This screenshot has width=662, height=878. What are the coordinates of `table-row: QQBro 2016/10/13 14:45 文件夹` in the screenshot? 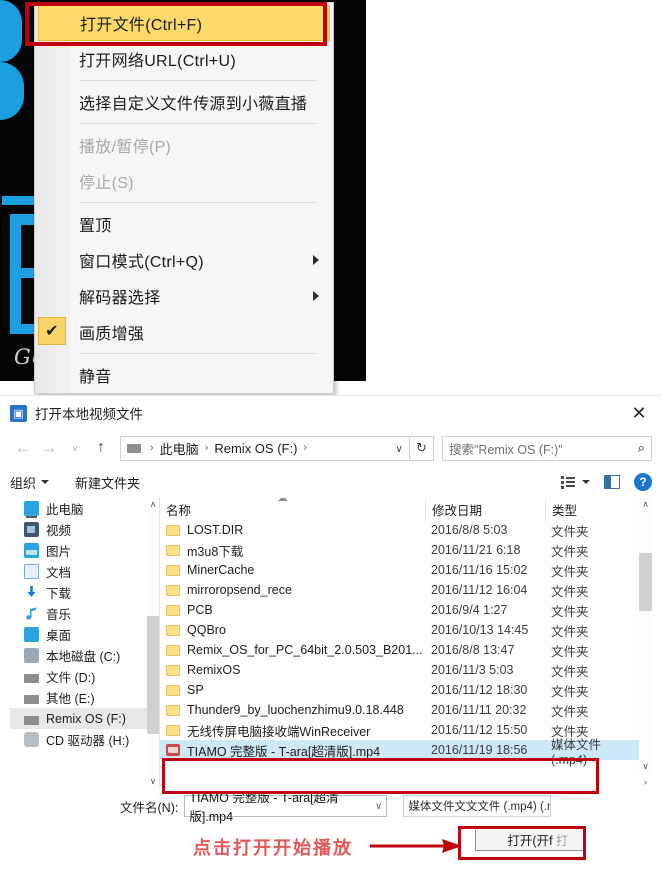 It's located at (406, 630).